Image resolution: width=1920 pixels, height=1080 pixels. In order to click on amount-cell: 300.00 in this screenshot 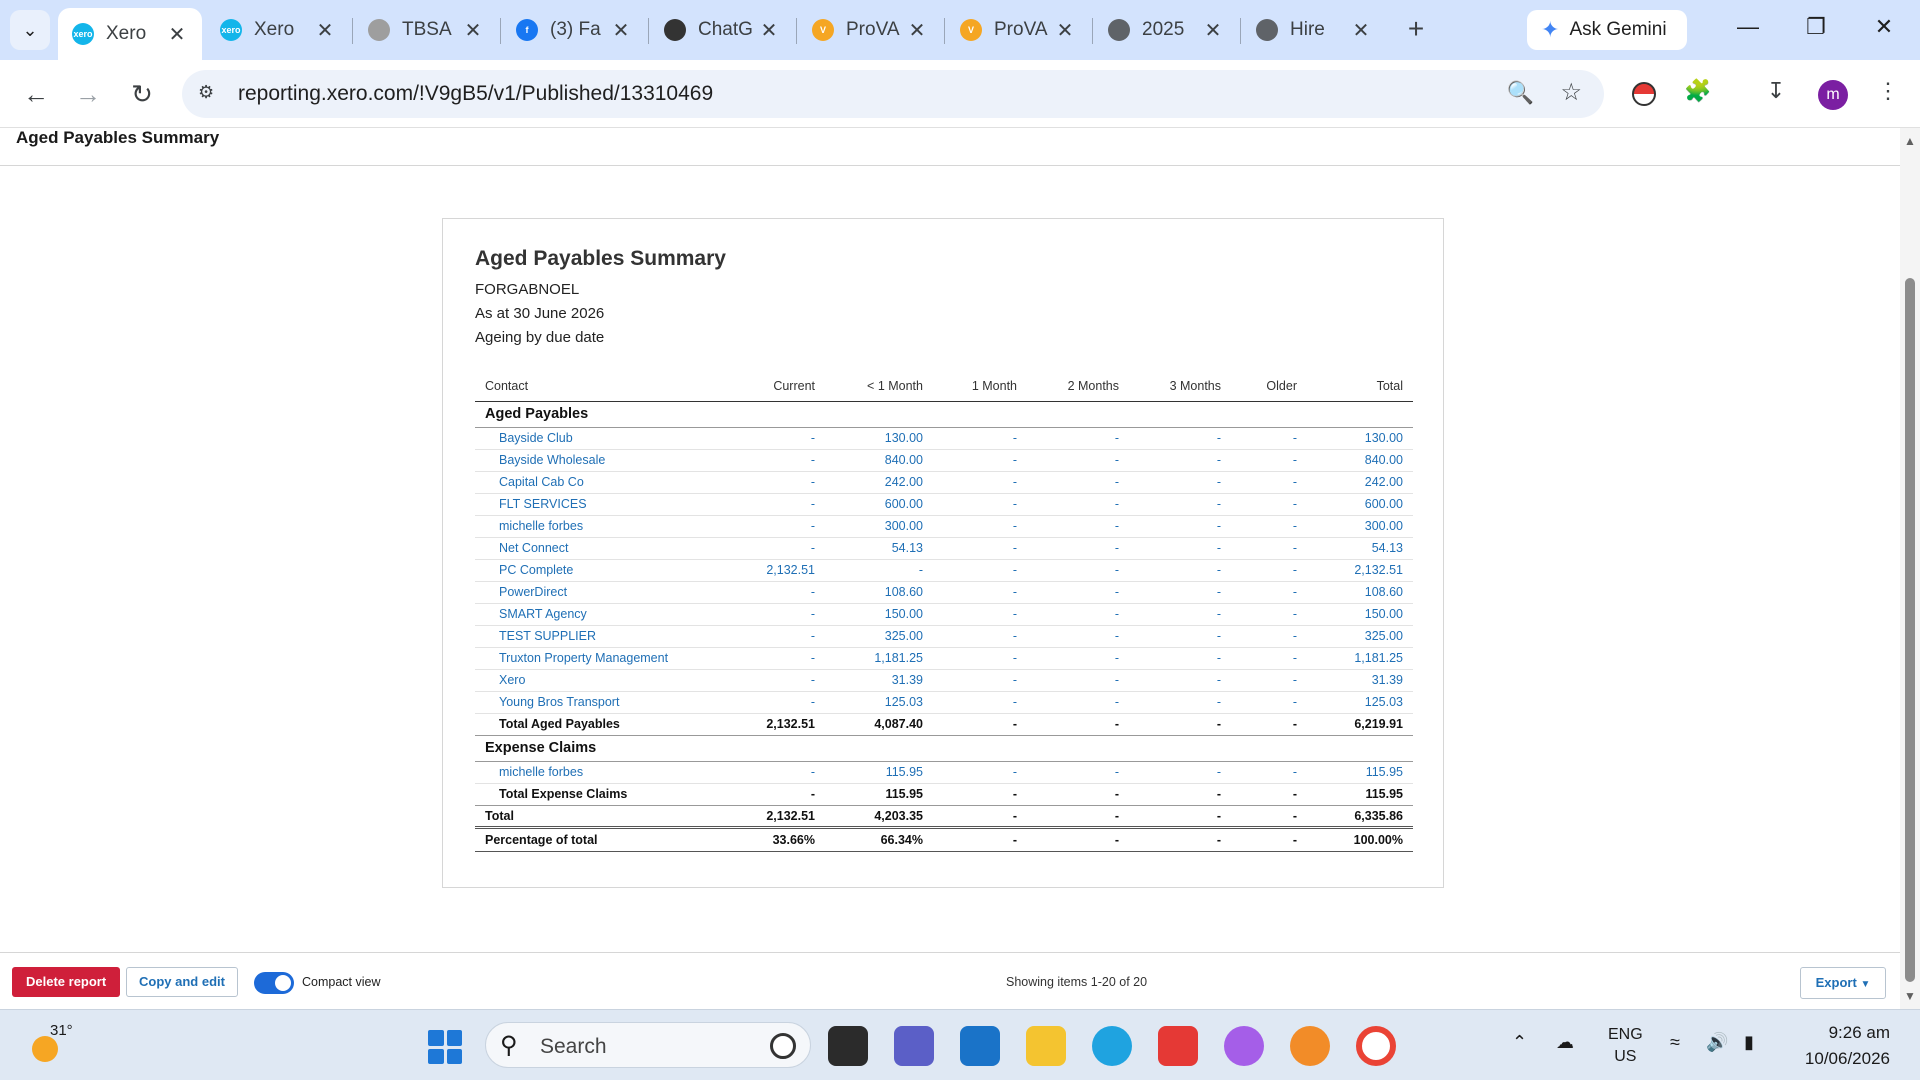, I will do `click(879, 526)`.